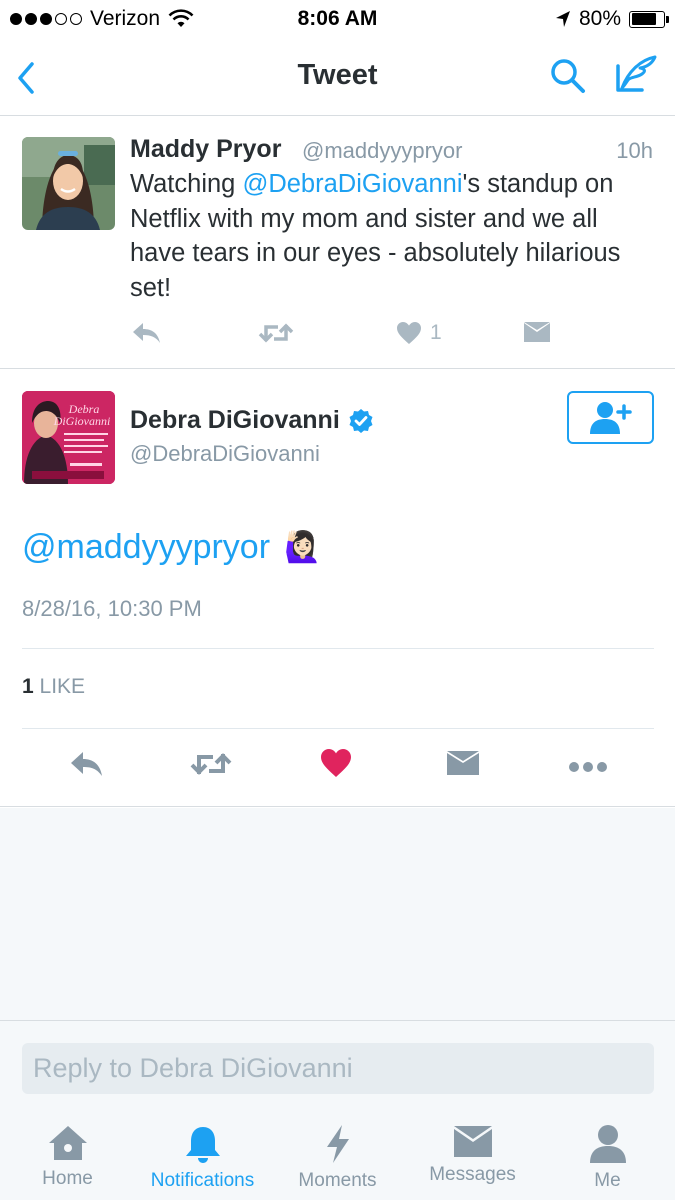  What do you see at coordinates (345, 336) in the screenshot?
I see `tweet-actions: 1` at bounding box center [345, 336].